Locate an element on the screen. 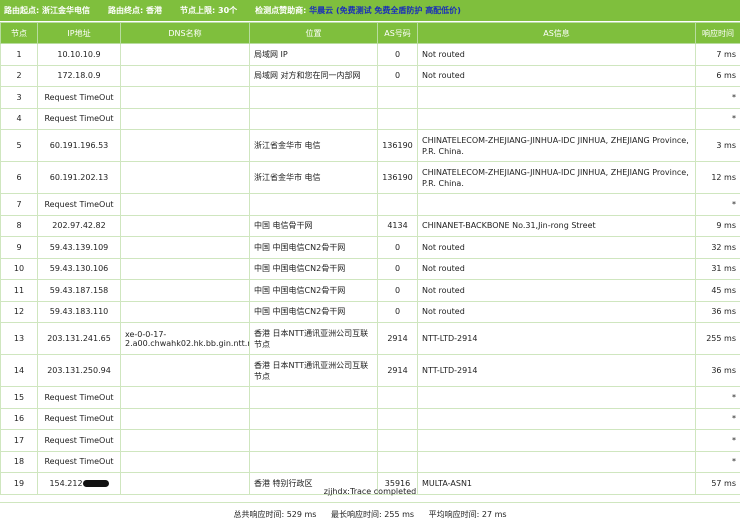  col-header-asinfo: AS信息 is located at coordinates (556, 33).